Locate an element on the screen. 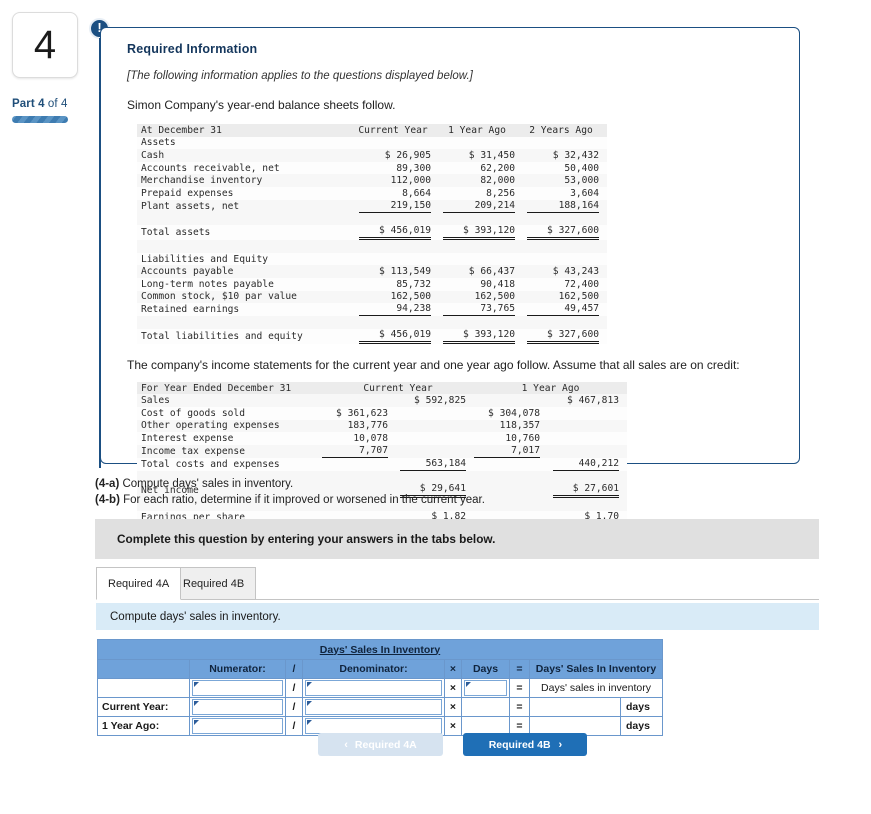 This screenshot has width=871, height=814. question-4a-text: Compute days' sales in inventory. is located at coordinates (206, 484).